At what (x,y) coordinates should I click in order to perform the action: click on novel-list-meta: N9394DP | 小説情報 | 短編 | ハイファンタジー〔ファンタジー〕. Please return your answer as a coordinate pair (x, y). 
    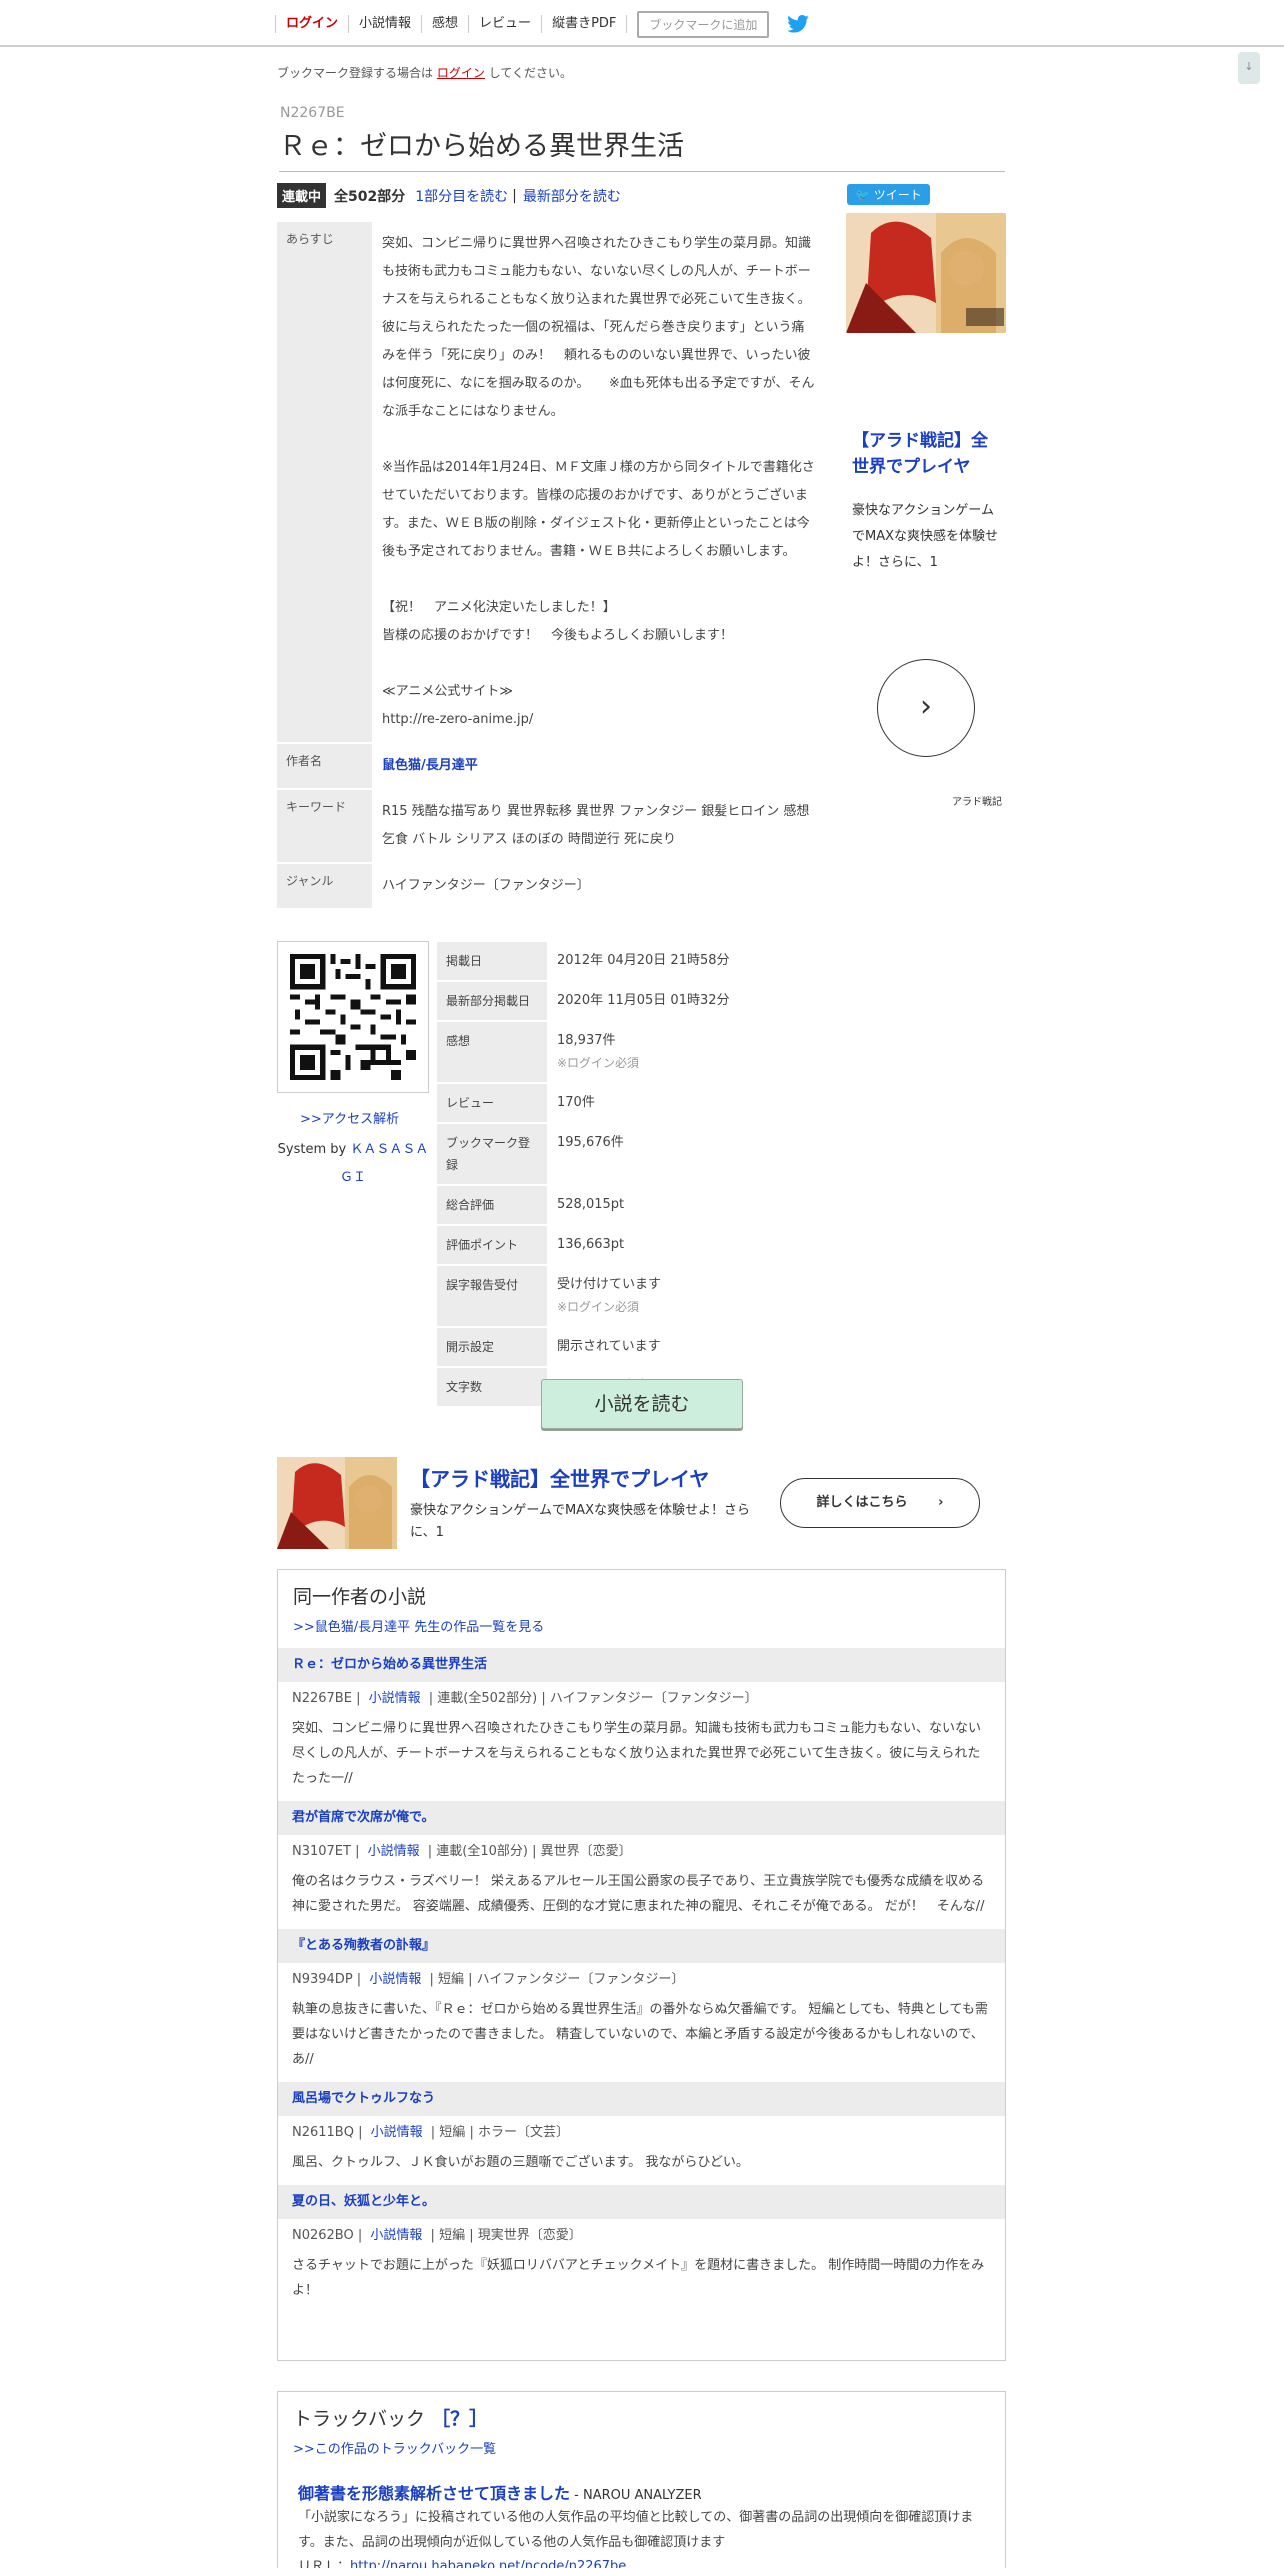
    Looking at the image, I should click on (641, 1980).